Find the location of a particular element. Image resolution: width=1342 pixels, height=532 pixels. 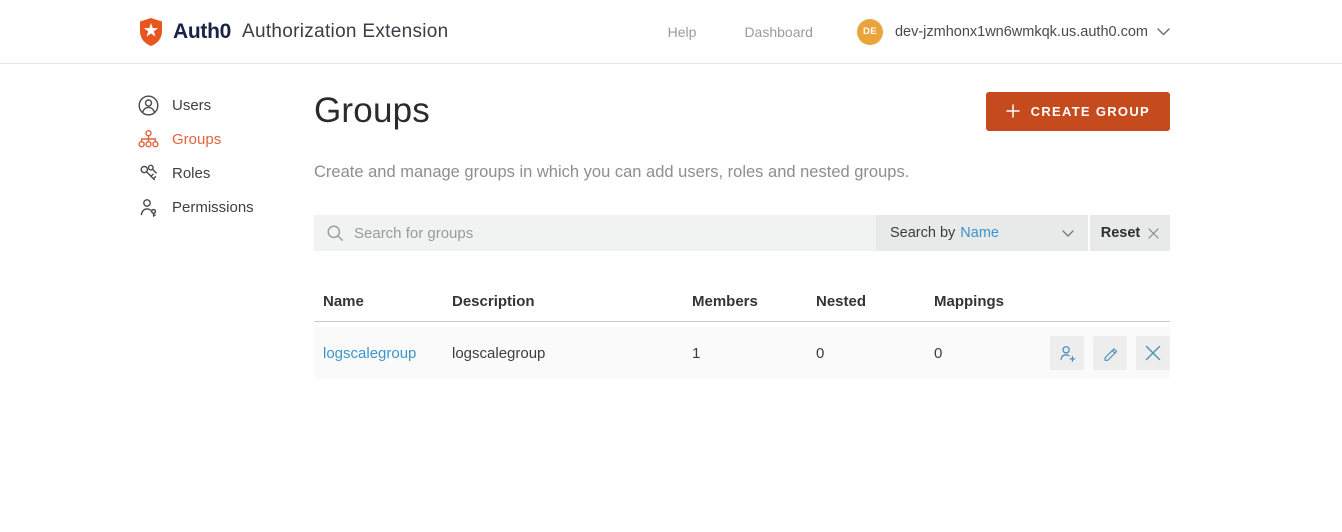

table-header-row: Name Description Members Nested Mappings is located at coordinates (742, 303).